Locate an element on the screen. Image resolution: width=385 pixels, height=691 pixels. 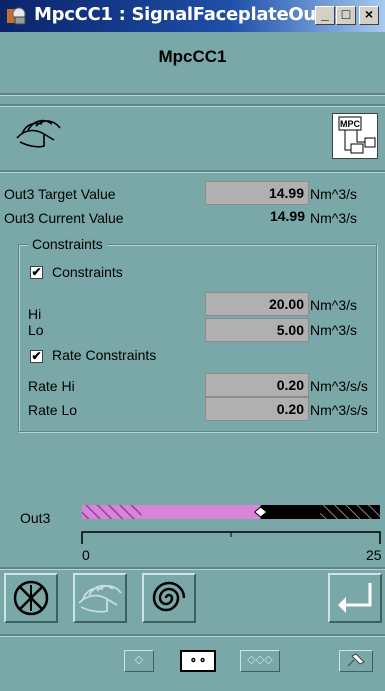
rate-constraints-checkbox-label: Rate Constraints is located at coordinates (104, 355).